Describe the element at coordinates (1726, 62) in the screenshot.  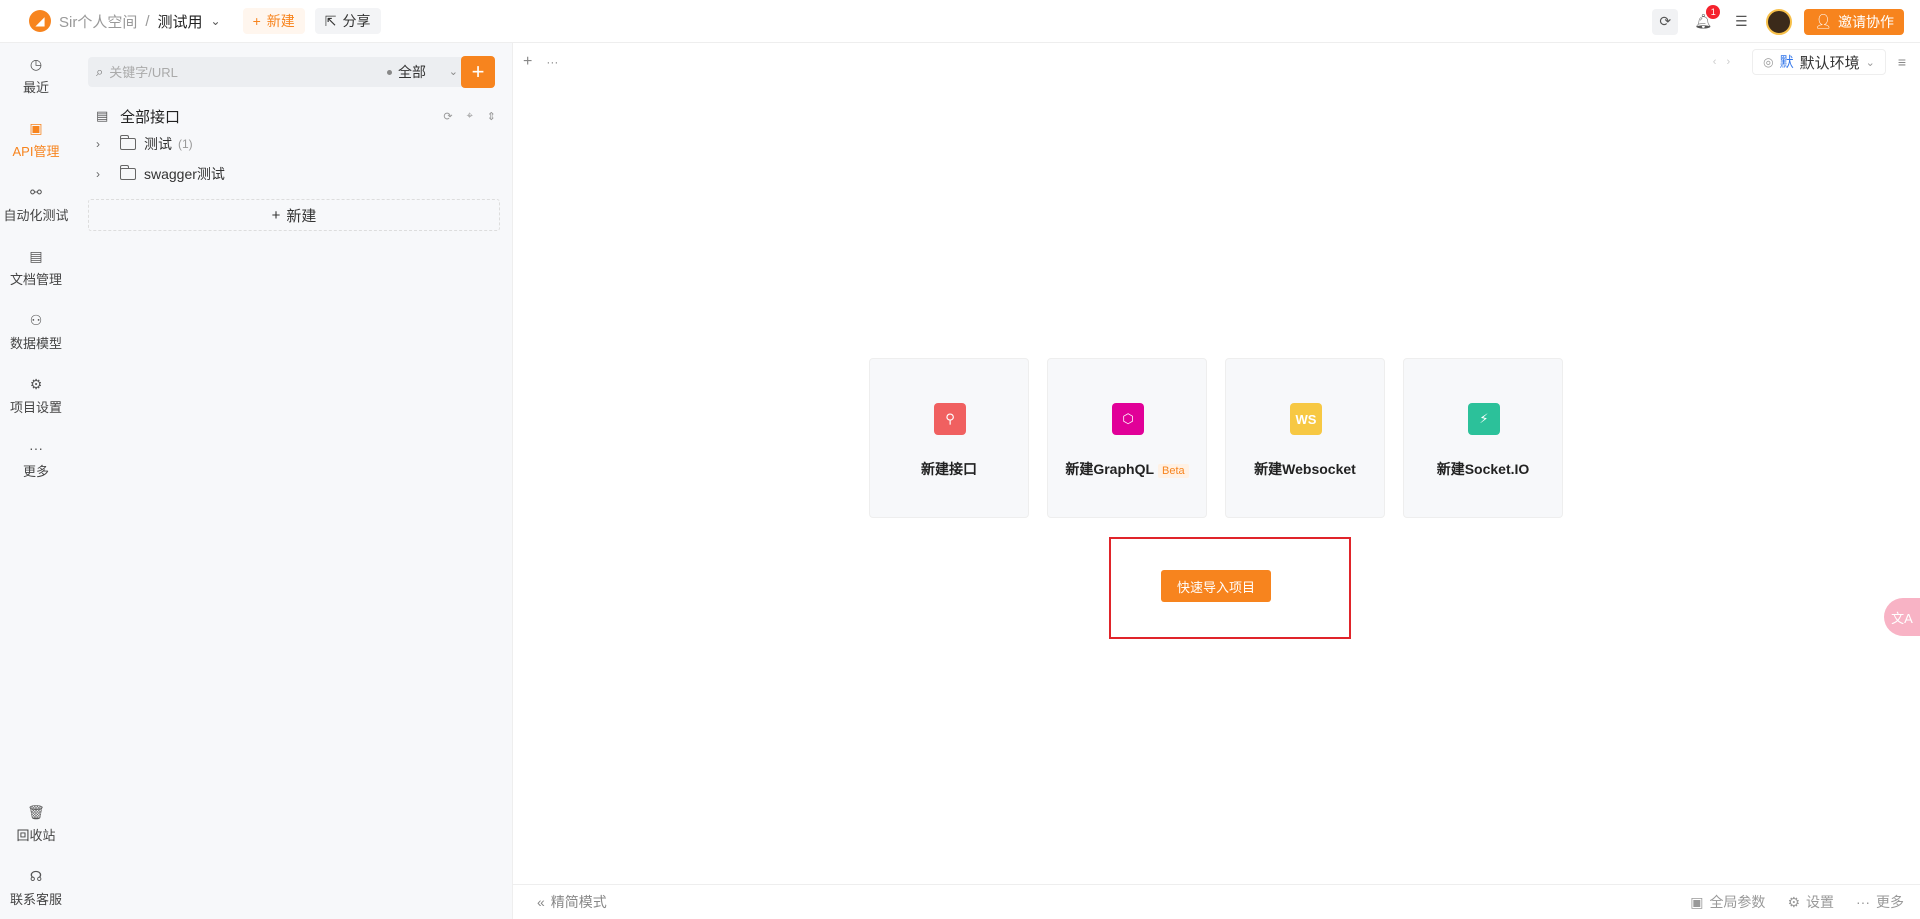
I see `tab-nav-arrows: ‹›` at that location.